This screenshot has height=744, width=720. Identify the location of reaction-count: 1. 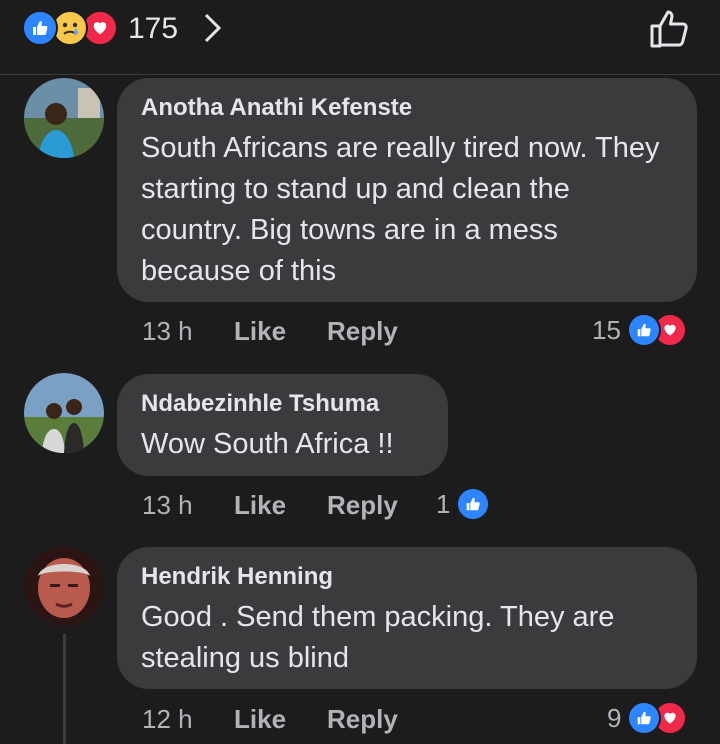
(443, 503).